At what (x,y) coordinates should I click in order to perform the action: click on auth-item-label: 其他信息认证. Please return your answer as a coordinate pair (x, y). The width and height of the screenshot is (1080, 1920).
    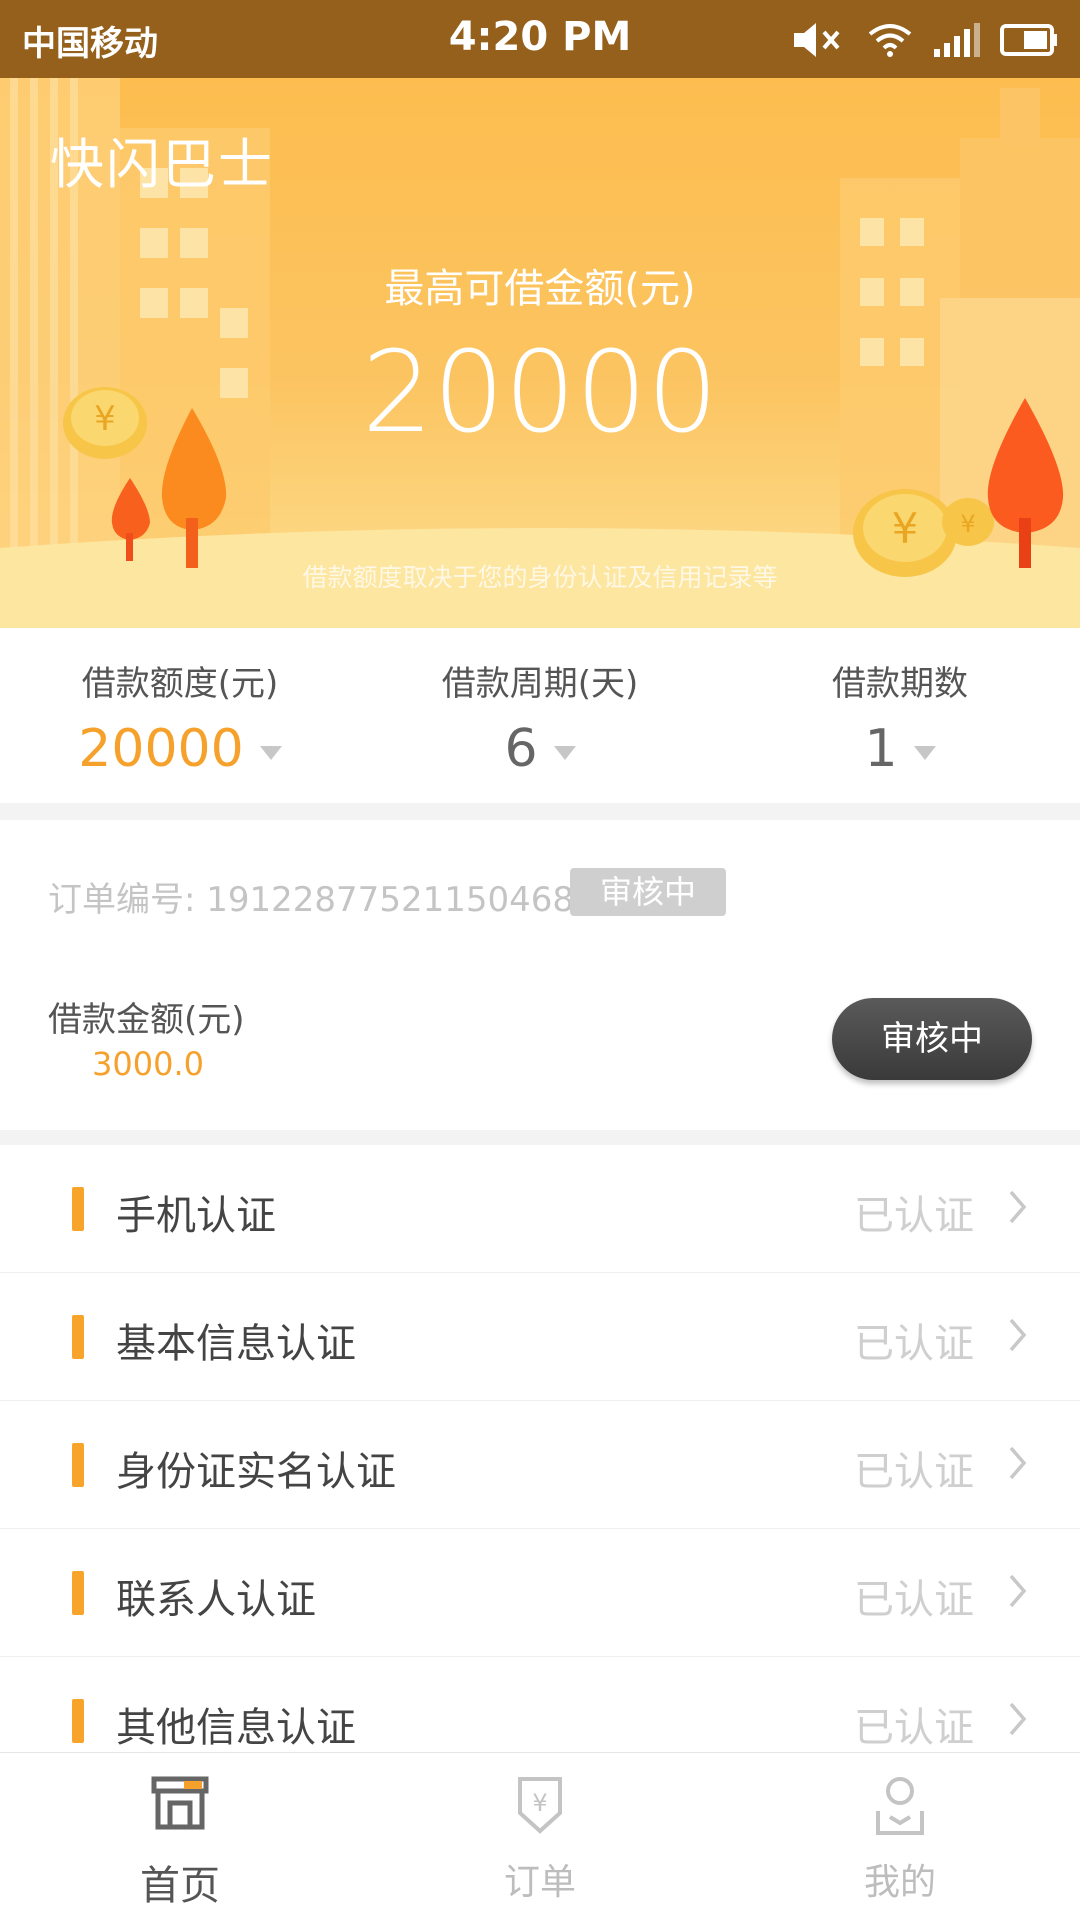
    Looking at the image, I should click on (236, 1728).